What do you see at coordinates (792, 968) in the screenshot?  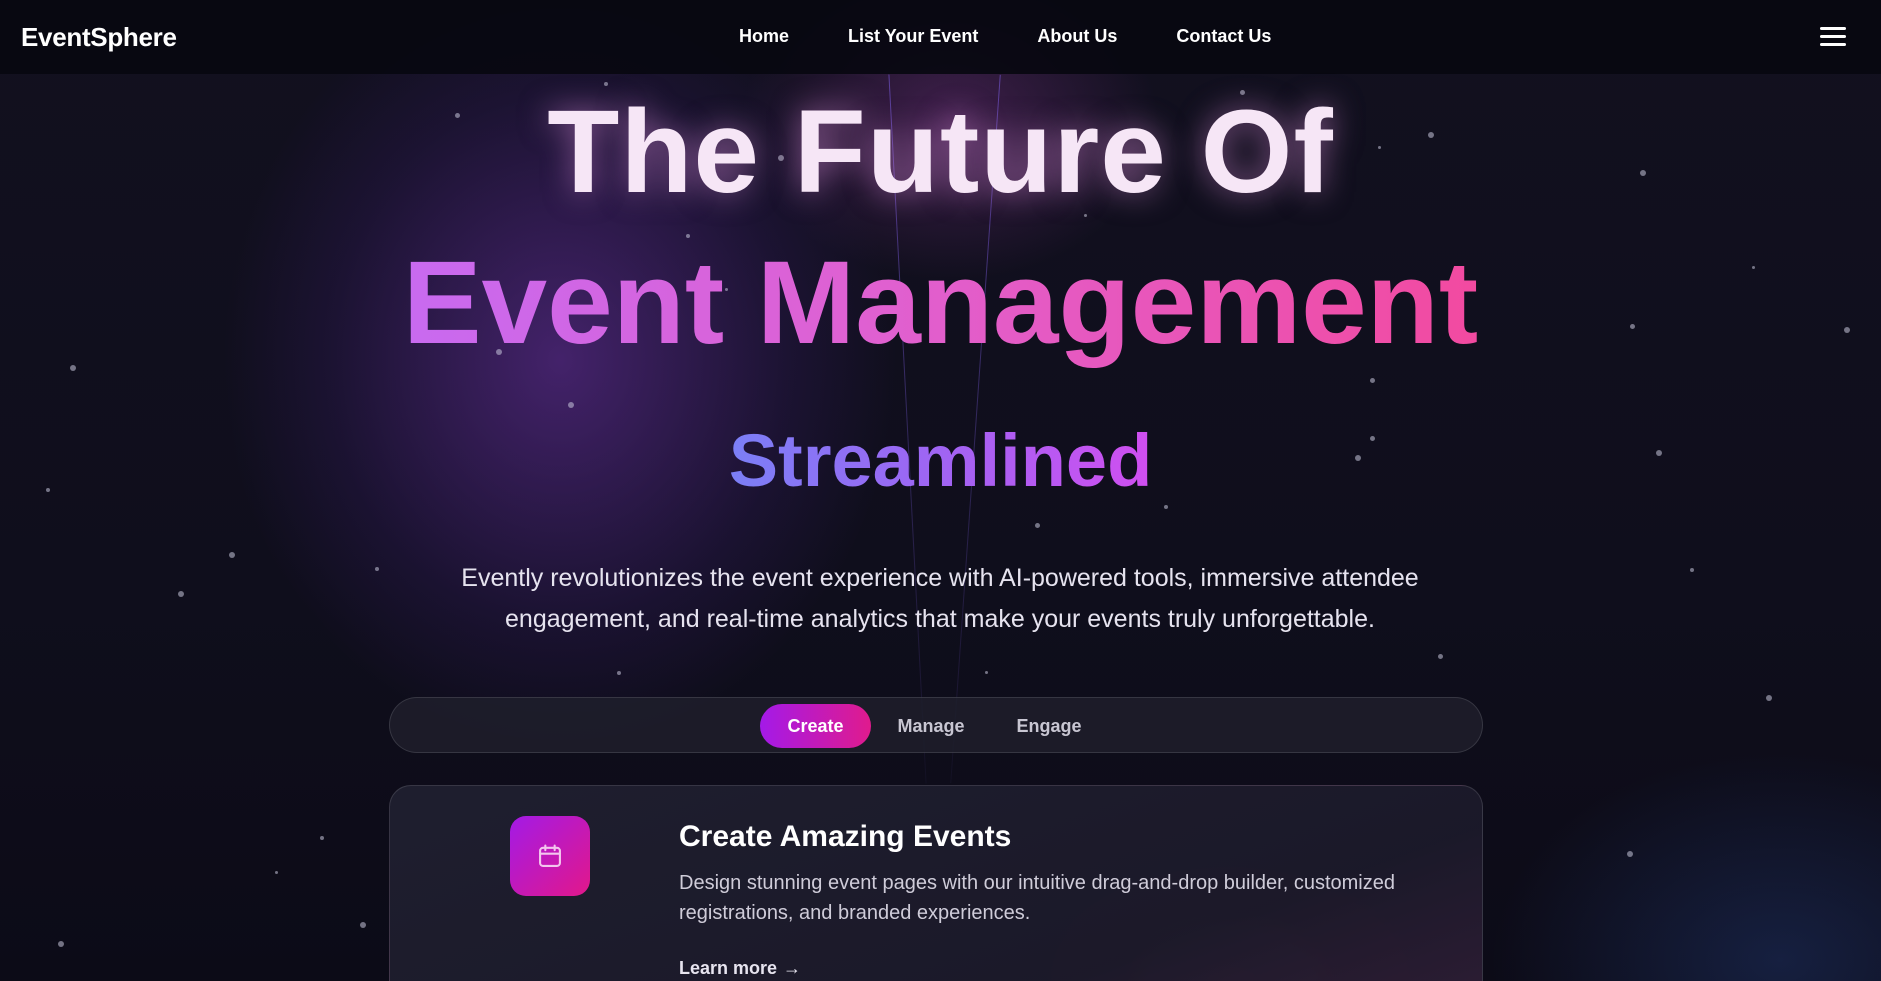 I see `arrow-right-icon: →` at bounding box center [792, 968].